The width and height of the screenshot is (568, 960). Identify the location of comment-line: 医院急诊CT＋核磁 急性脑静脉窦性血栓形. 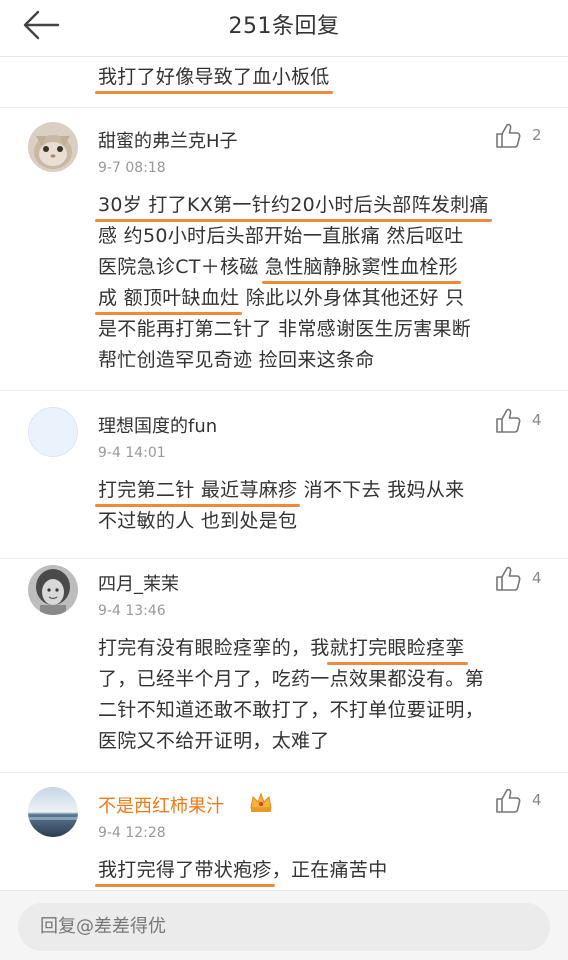
(319, 267).